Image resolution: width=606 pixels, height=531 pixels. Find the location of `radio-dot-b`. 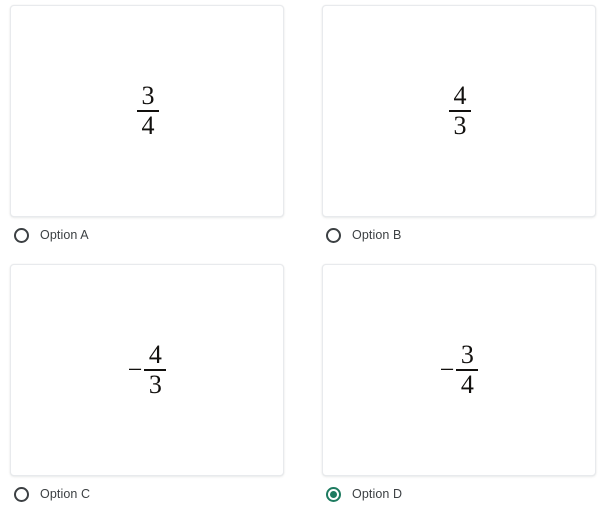

radio-dot-b is located at coordinates (333, 235).